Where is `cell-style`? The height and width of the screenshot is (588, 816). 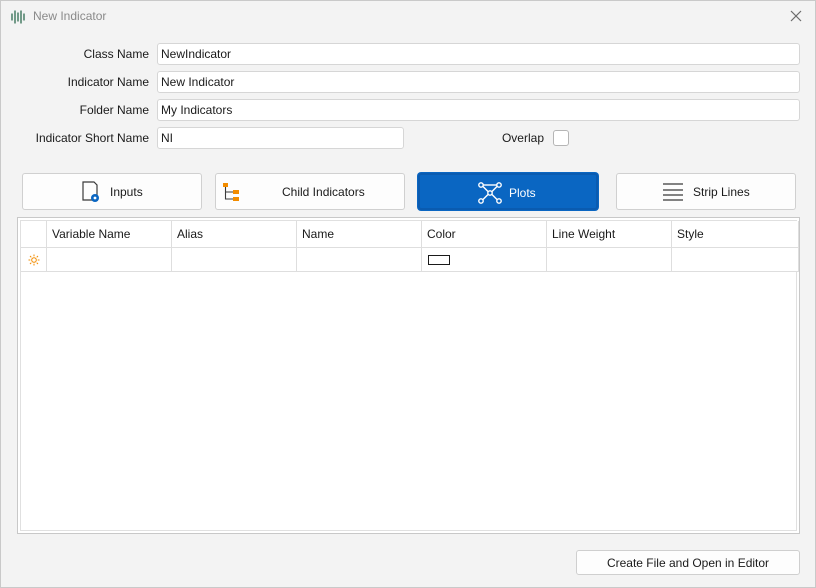
cell-style is located at coordinates (735, 260).